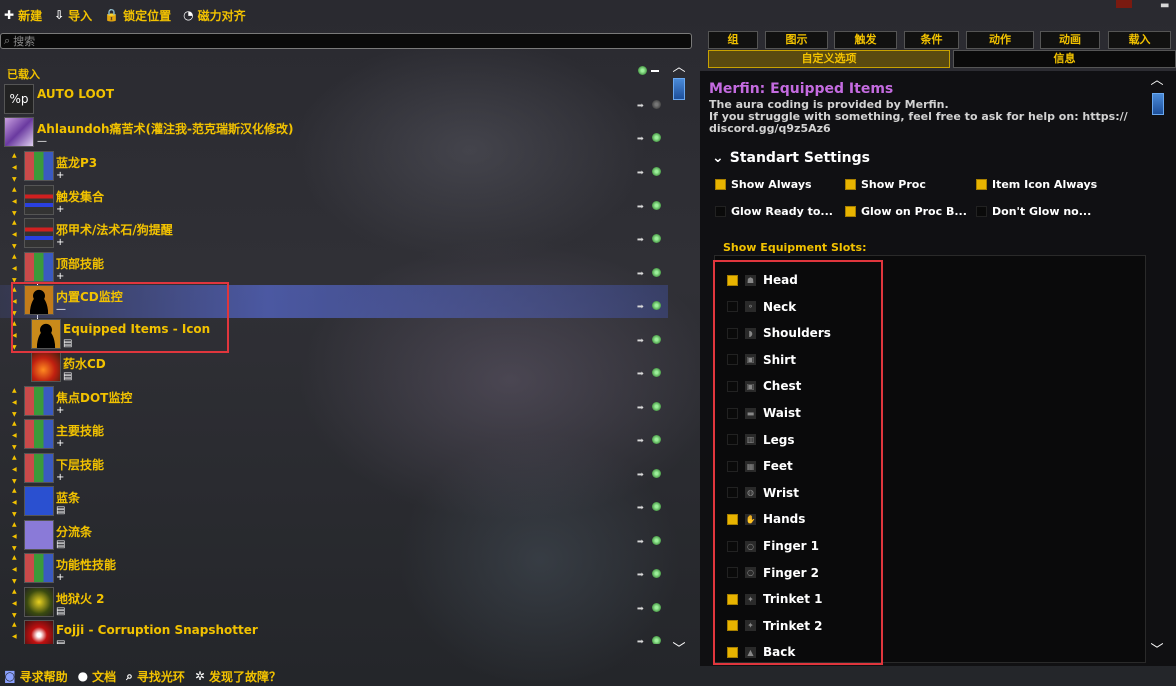 The width and height of the screenshot is (1176, 686). What do you see at coordinates (334, 100) in the screenshot?
I see `aura-row-auto-loot: %p AUTO LOOT ➡` at bounding box center [334, 100].